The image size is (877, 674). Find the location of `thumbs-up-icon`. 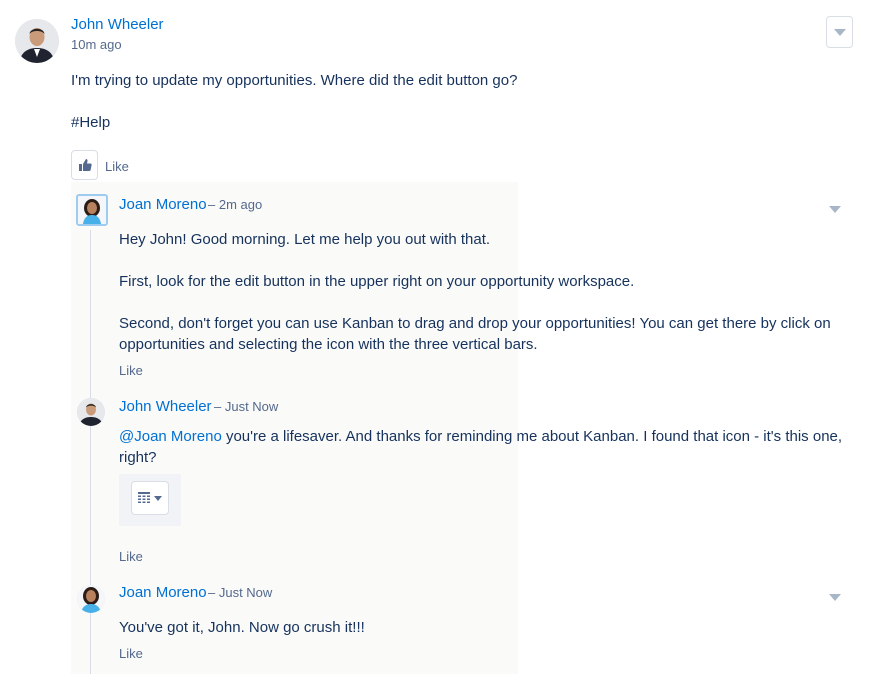

thumbs-up-icon is located at coordinates (85, 165).